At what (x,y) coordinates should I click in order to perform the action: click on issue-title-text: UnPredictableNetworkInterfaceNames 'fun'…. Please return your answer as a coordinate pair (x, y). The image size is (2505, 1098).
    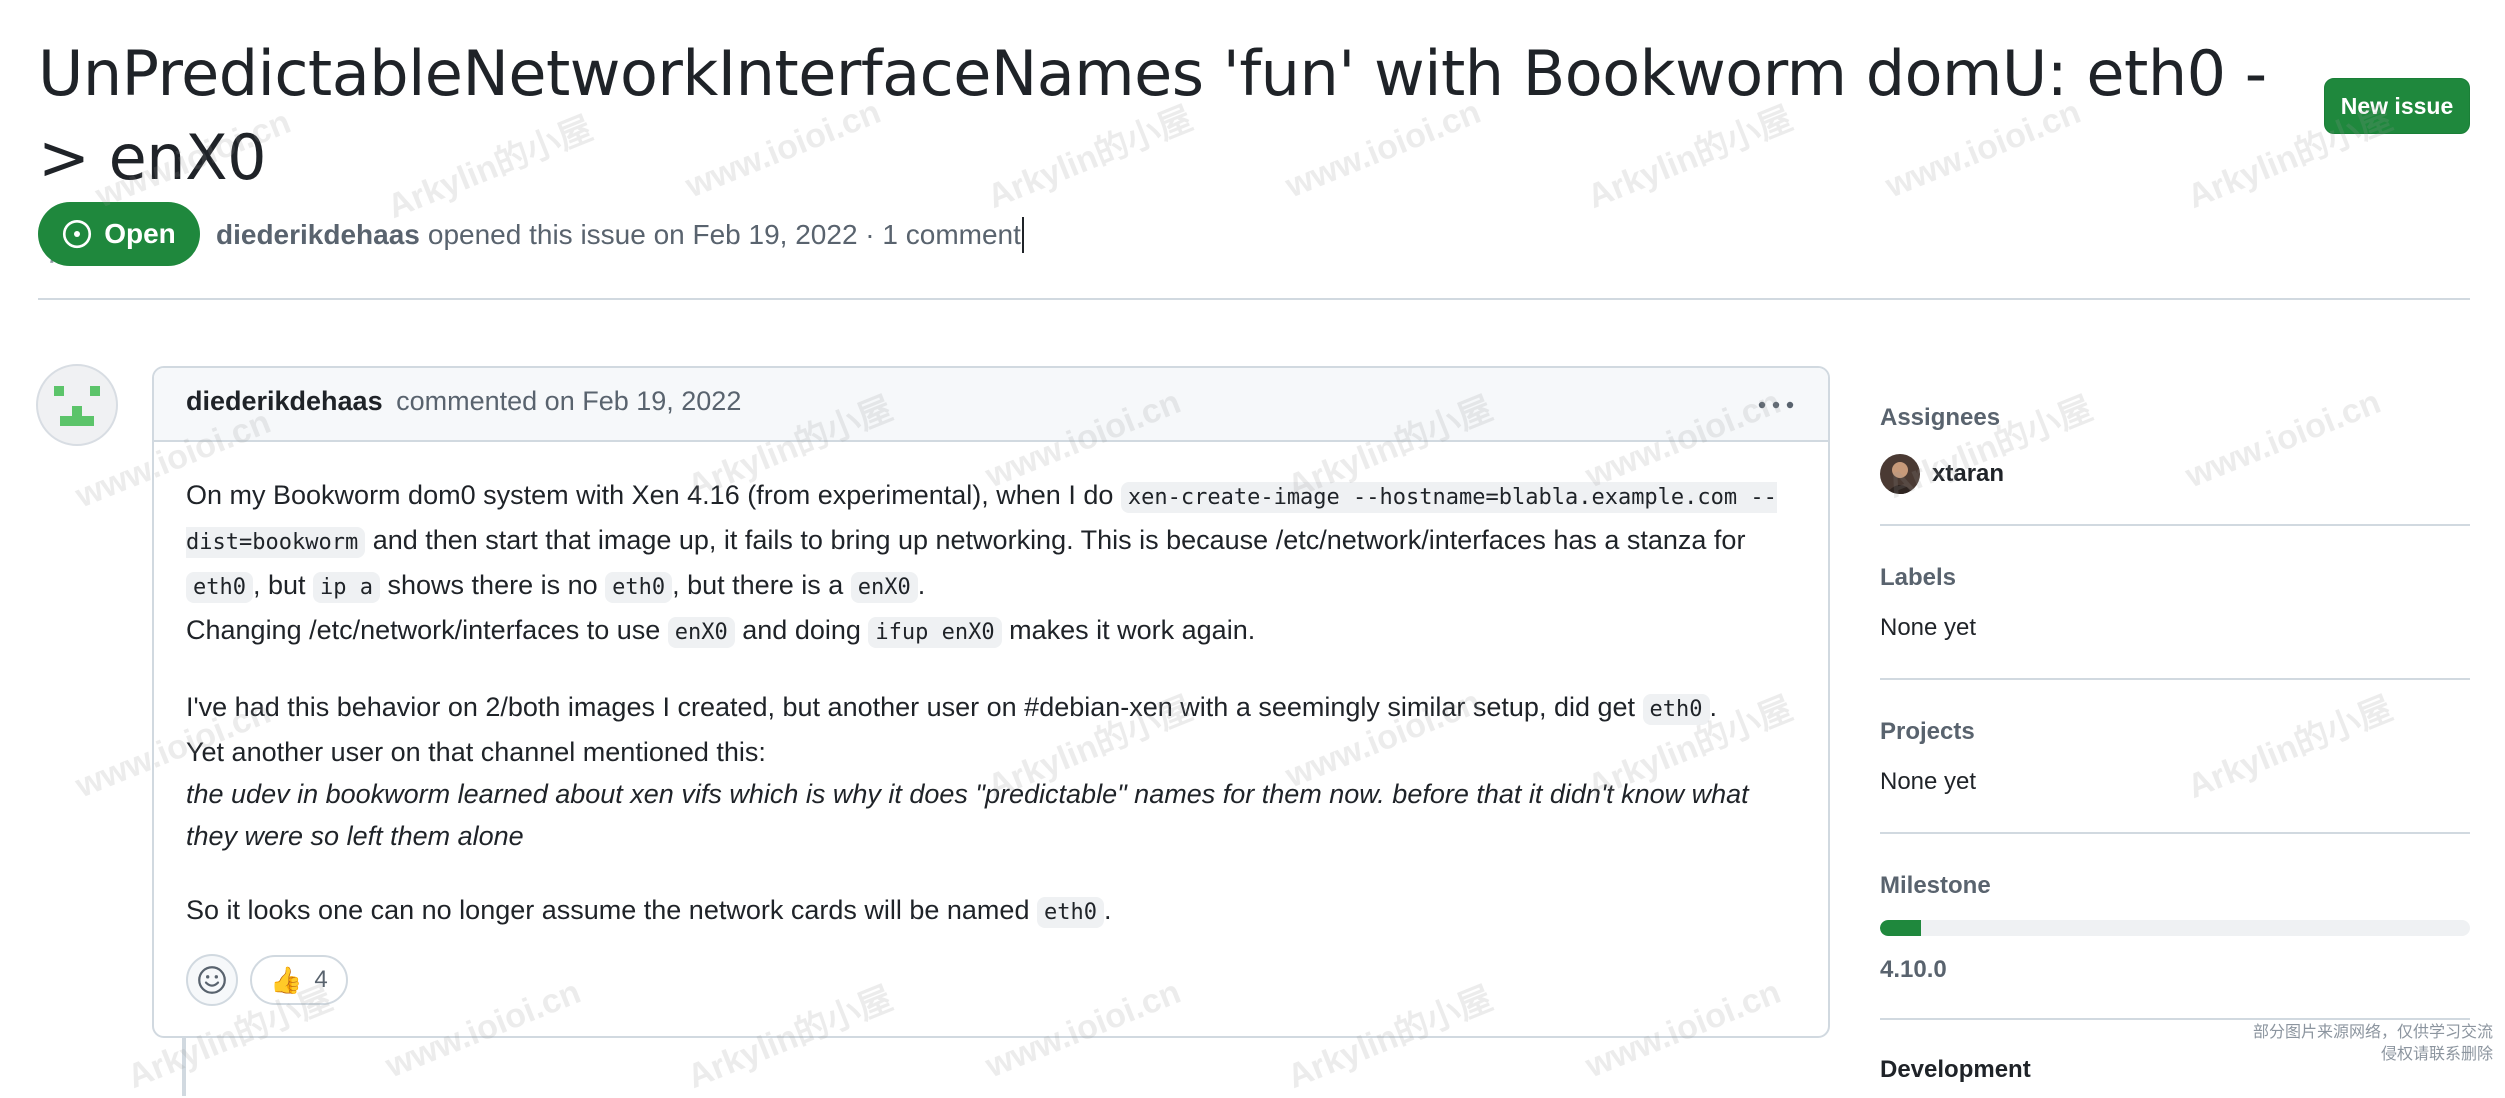
    Looking at the image, I should click on (1152, 115).